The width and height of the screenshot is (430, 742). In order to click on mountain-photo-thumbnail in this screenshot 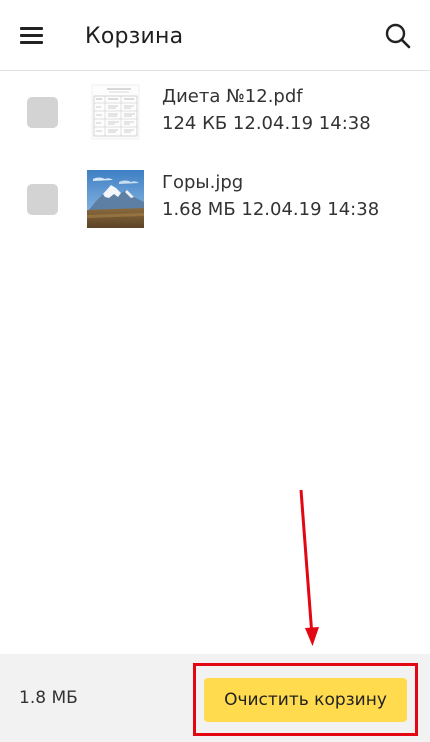, I will do `click(115, 199)`.